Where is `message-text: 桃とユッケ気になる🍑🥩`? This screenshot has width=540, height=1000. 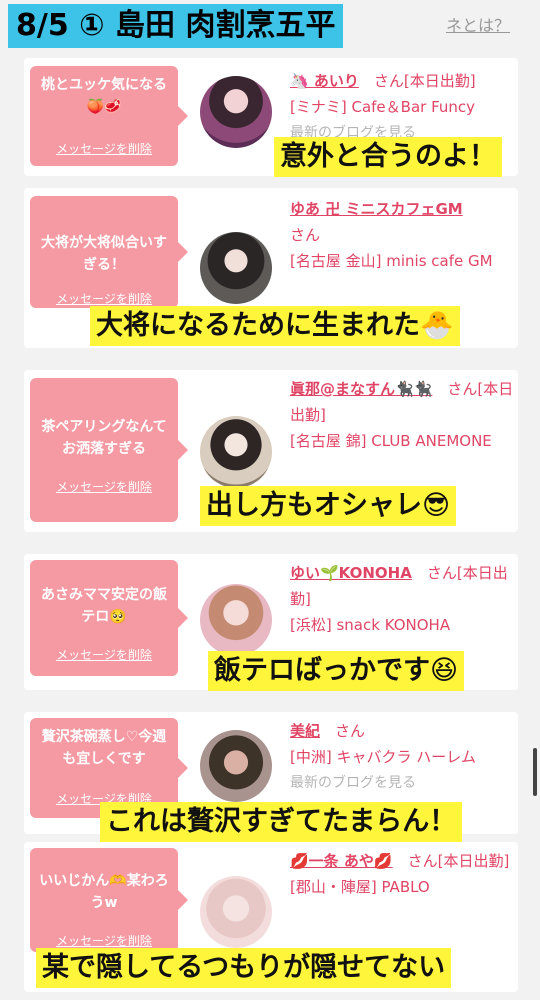 message-text: 桃とユッケ気になる🍑🥩 is located at coordinates (104, 96).